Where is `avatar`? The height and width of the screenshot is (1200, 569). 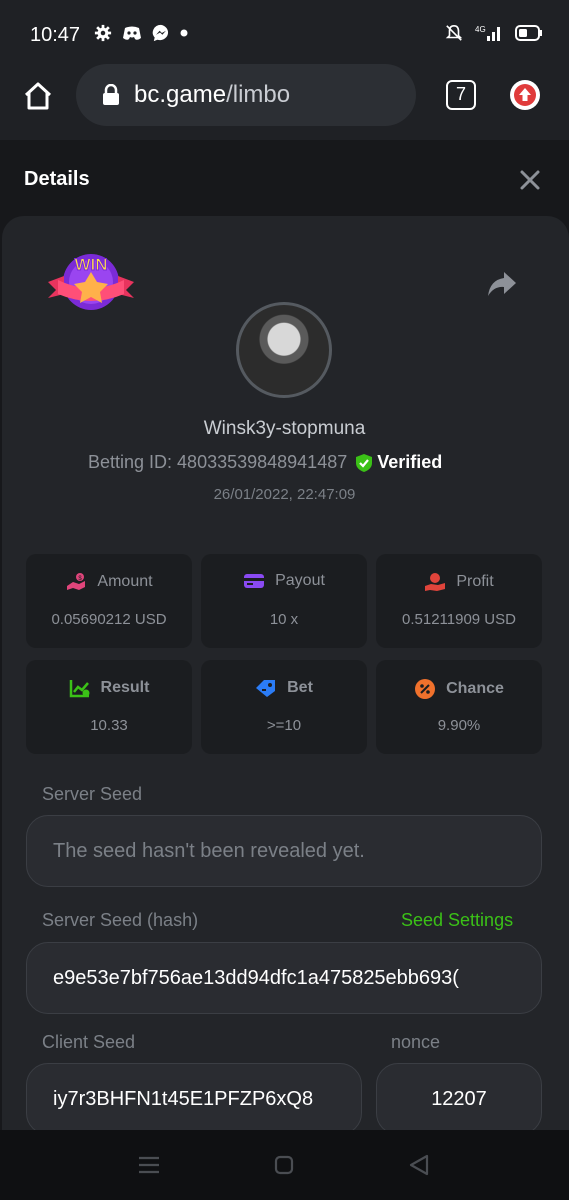
avatar is located at coordinates (284, 350).